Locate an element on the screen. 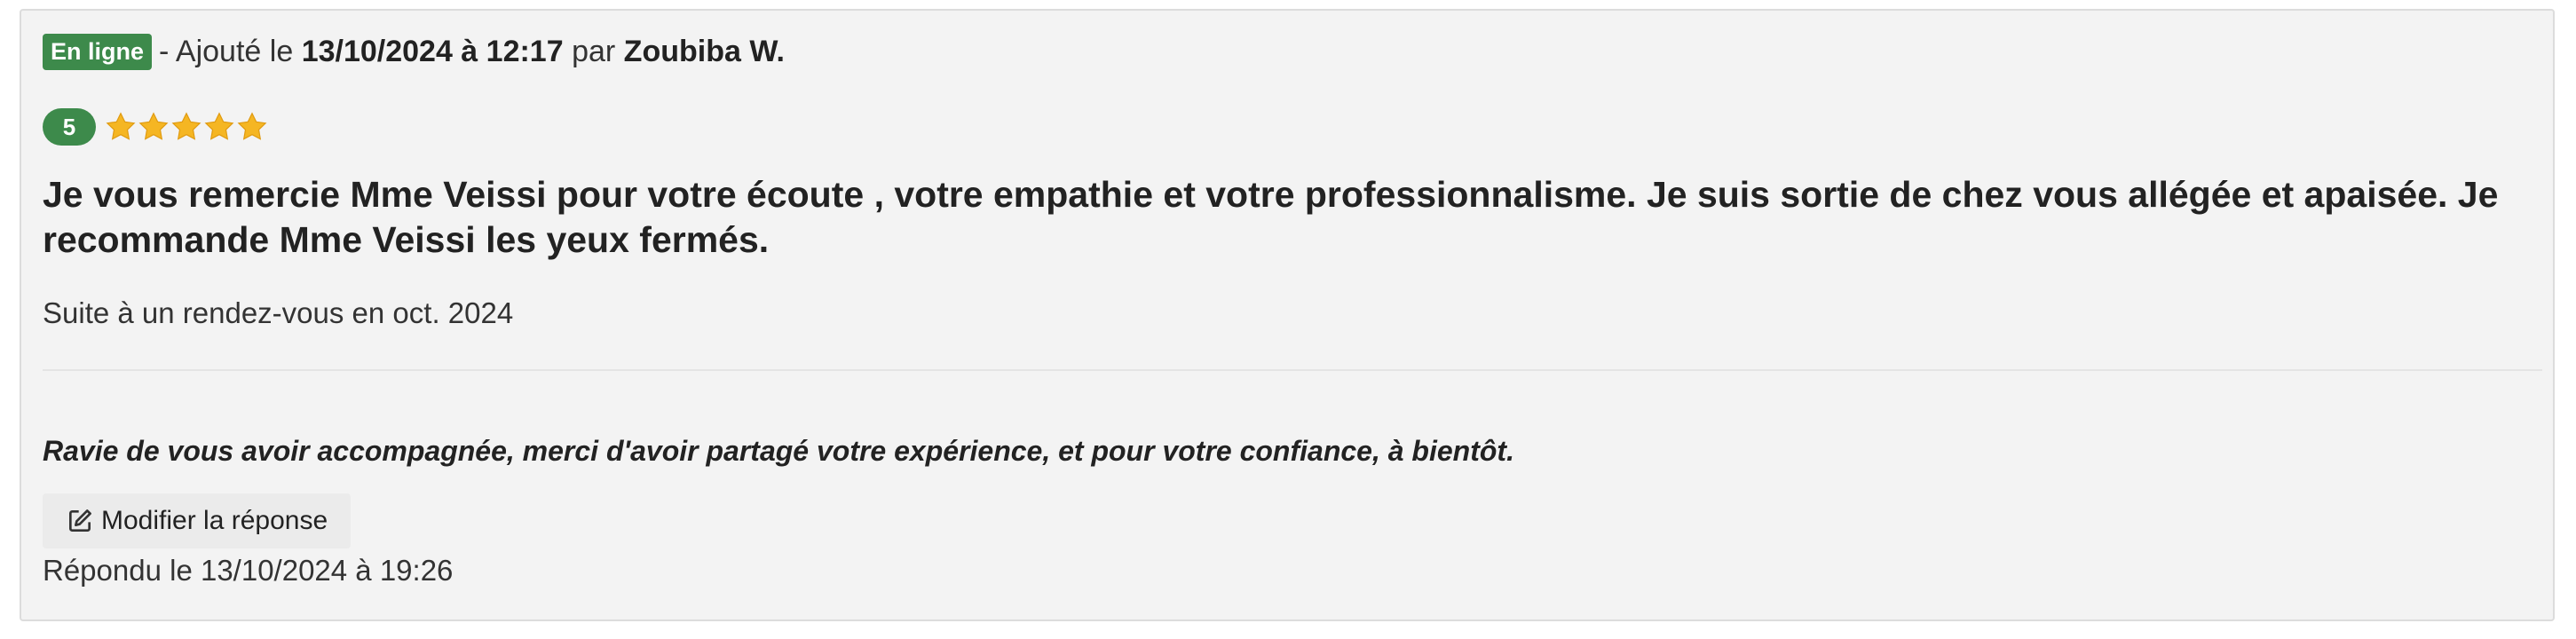  star-rating is located at coordinates (187, 127).